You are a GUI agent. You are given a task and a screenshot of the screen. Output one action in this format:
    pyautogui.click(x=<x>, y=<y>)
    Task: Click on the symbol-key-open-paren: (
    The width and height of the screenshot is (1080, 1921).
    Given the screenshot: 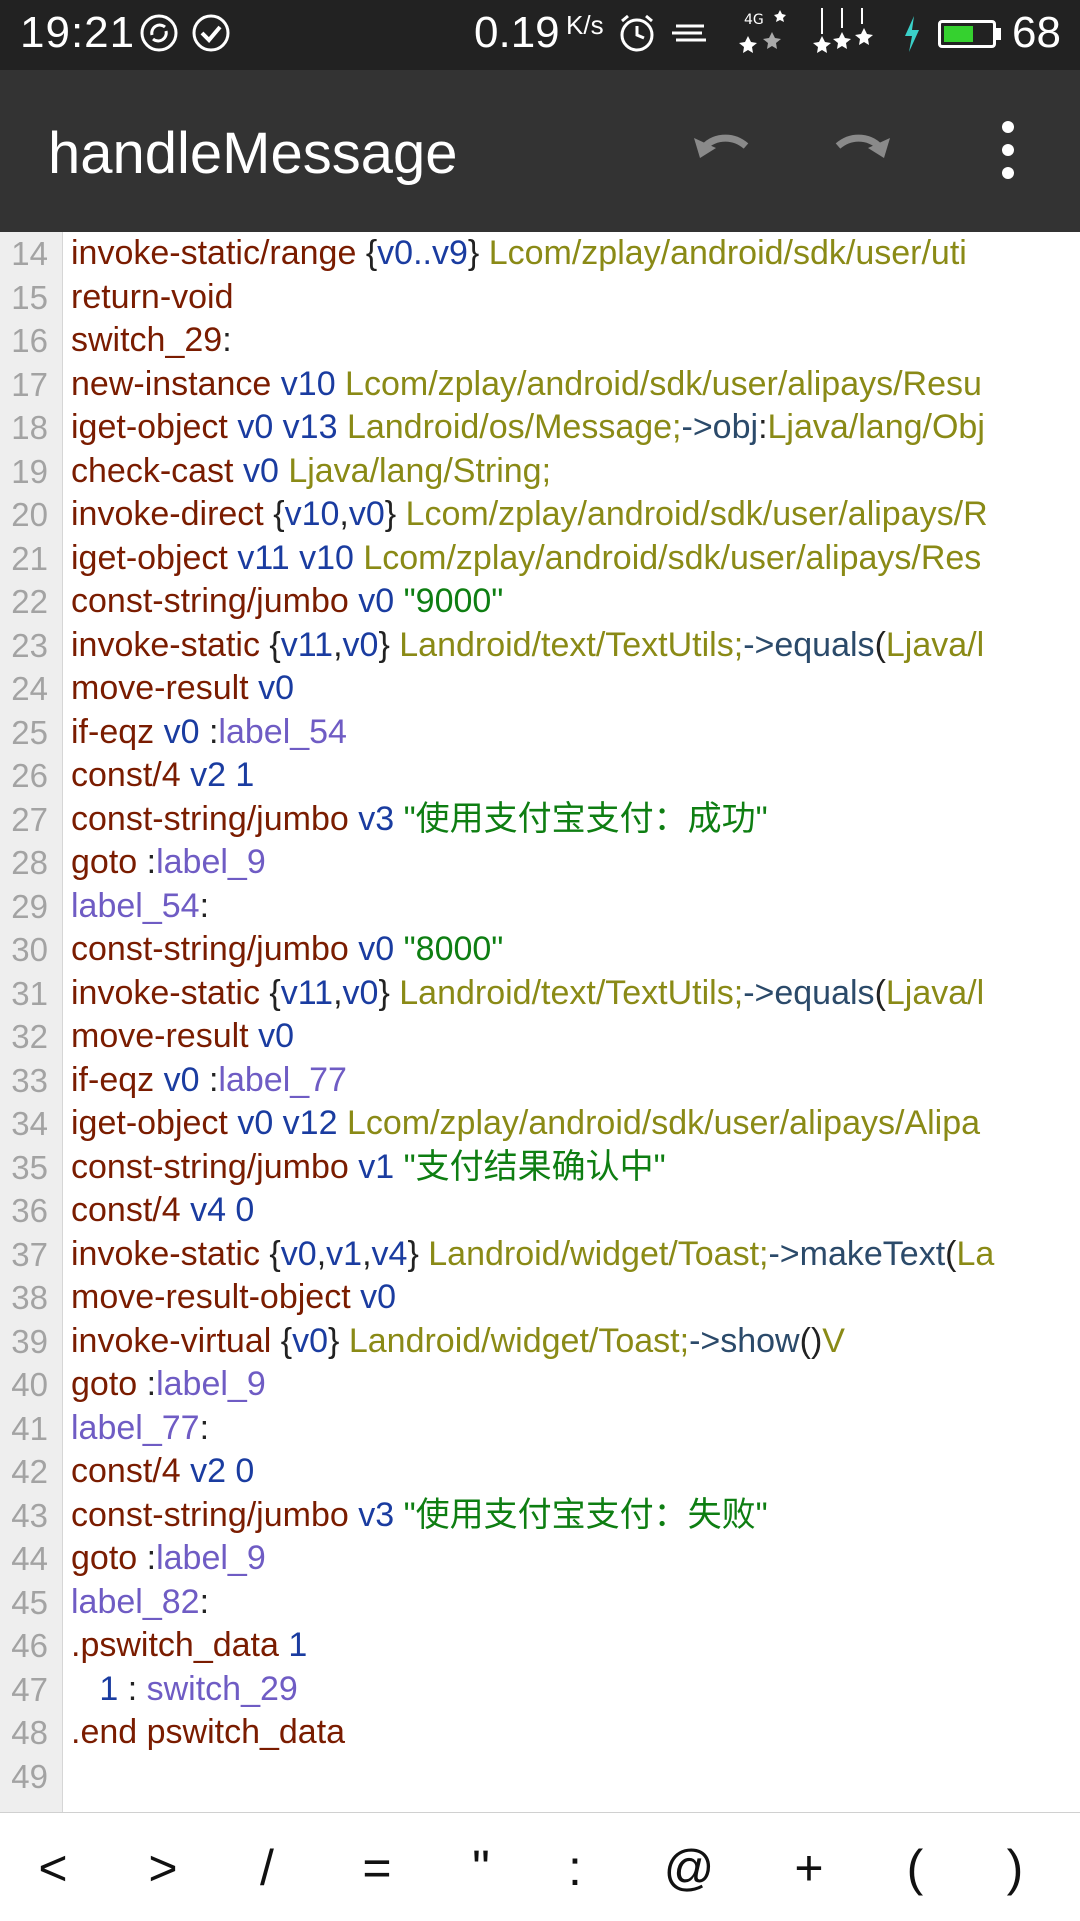 What is the action you would take?
    pyautogui.click(x=915, y=1868)
    